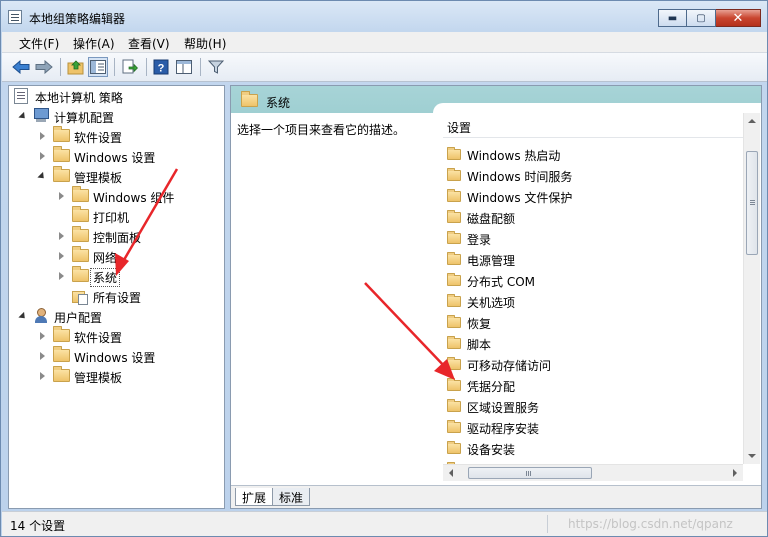 The image size is (768, 537). What do you see at coordinates (114, 96) in the screenshot?
I see `tree-item-root: 本地计算机 策略` at bounding box center [114, 96].